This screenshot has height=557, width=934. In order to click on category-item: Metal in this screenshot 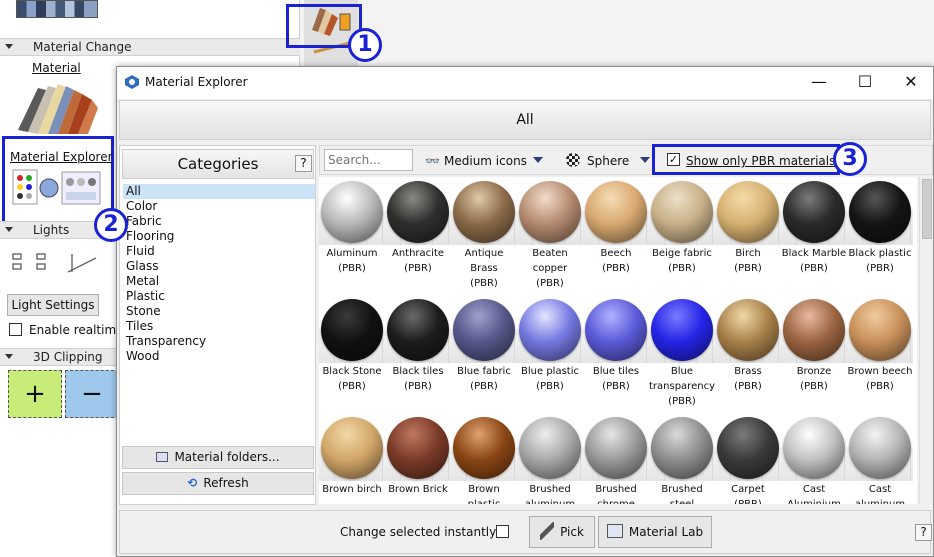, I will do `click(219, 281)`.